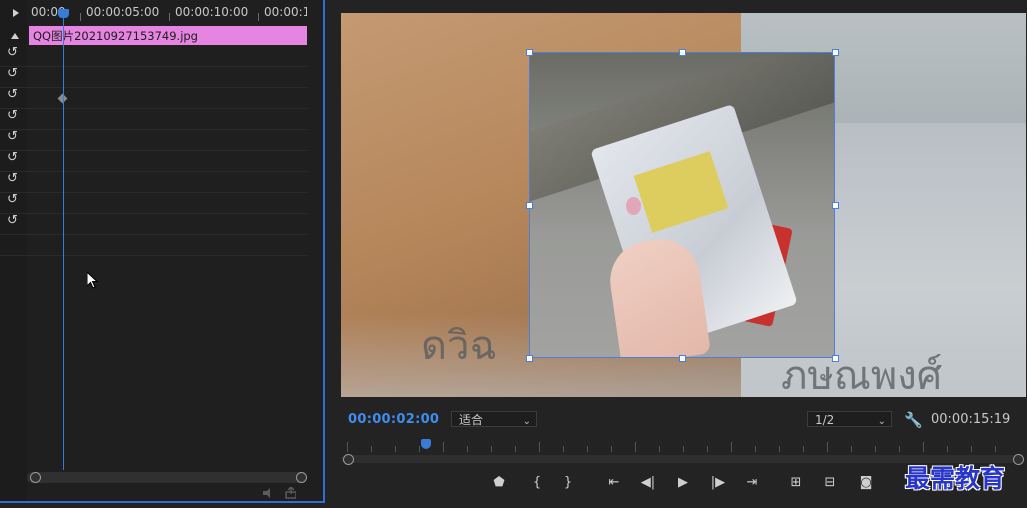  I want to click on step-back-icon: ◀|, so click(648, 483).